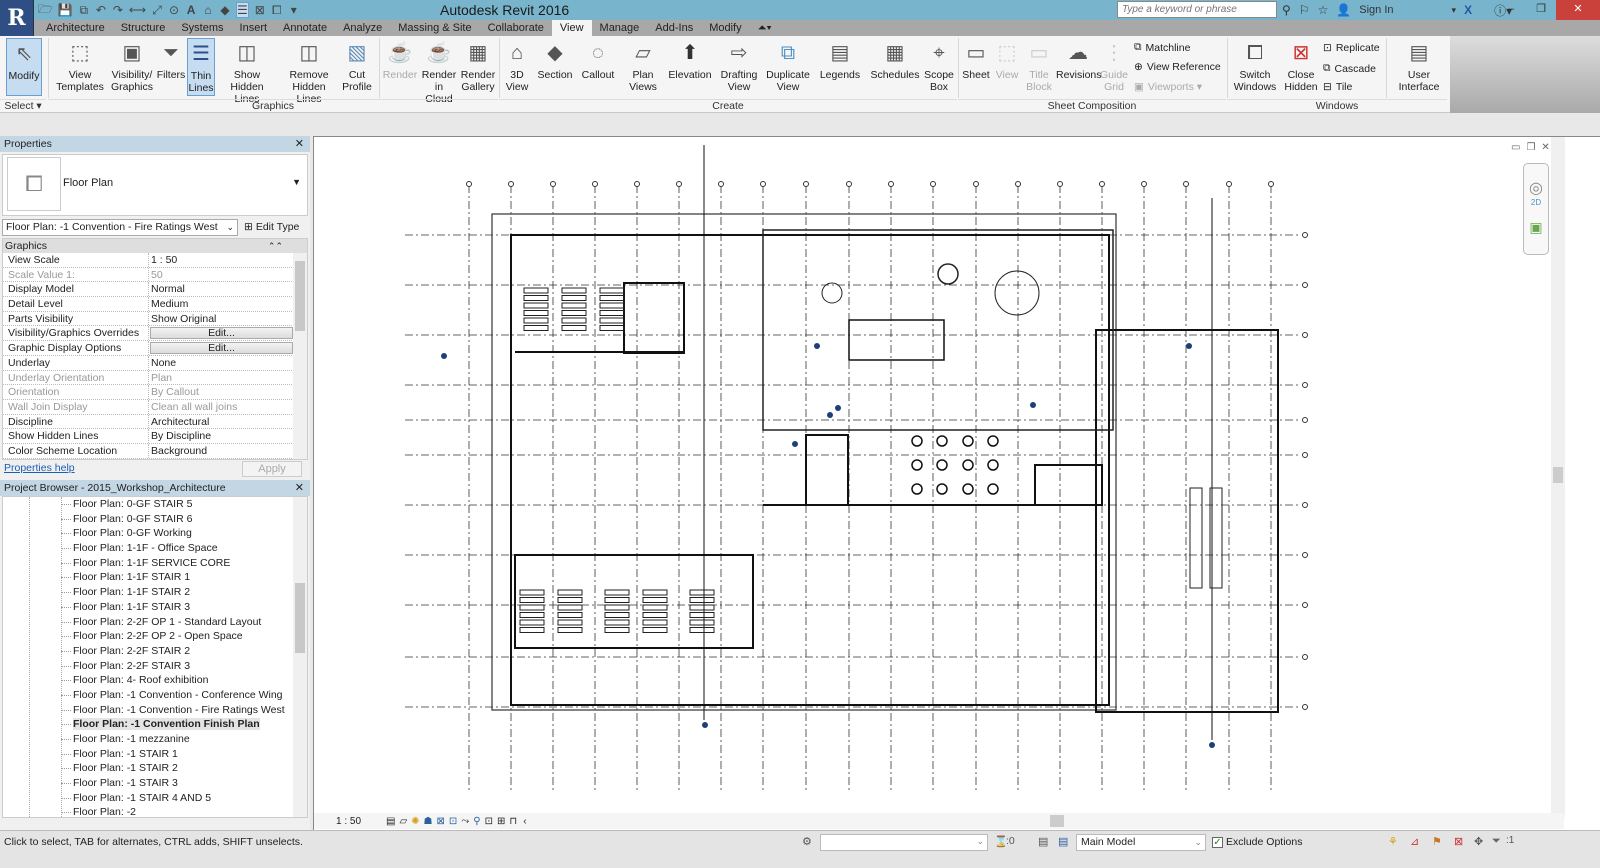  I want to click on favorites-icon: ☆, so click(1323, 10).